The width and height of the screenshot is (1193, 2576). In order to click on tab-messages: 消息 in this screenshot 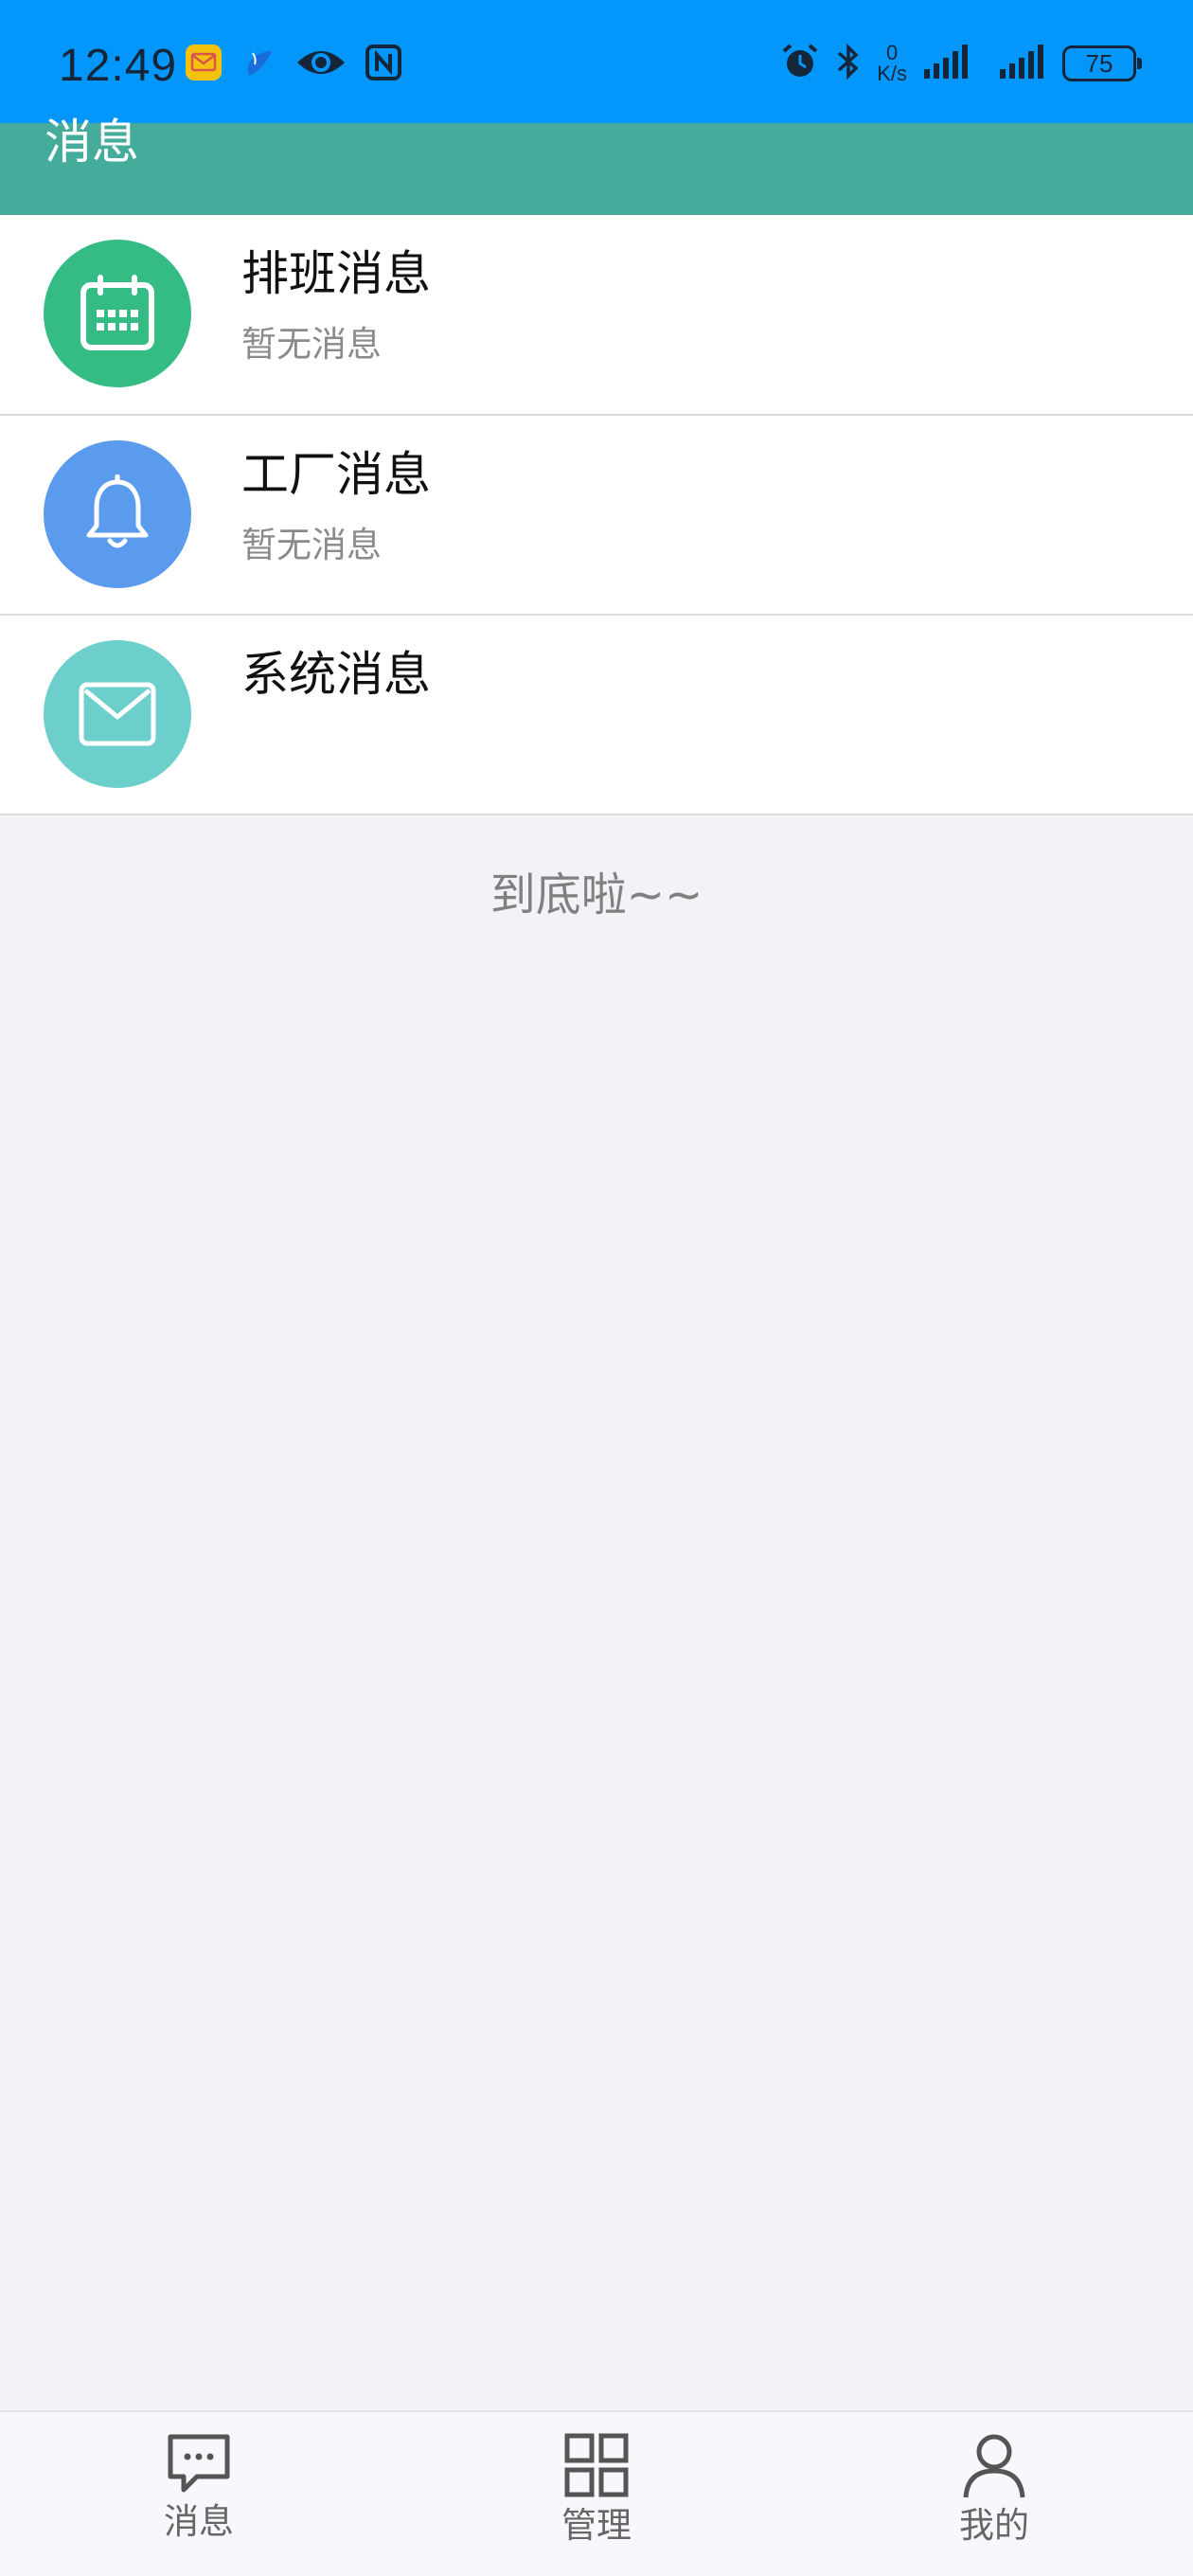, I will do `click(199, 2502)`.